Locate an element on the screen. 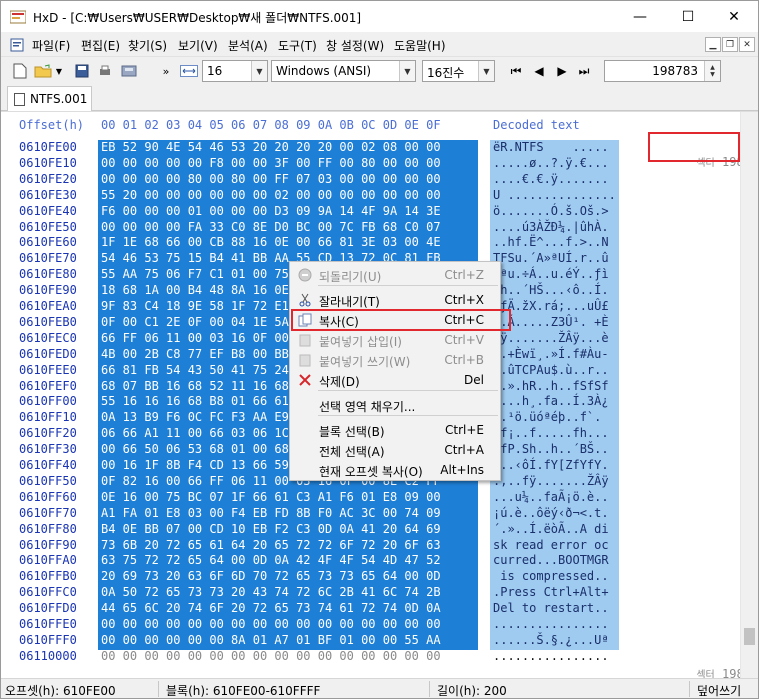 The height and width of the screenshot is (699, 759). scrollbar-thumb is located at coordinates (749, 636).